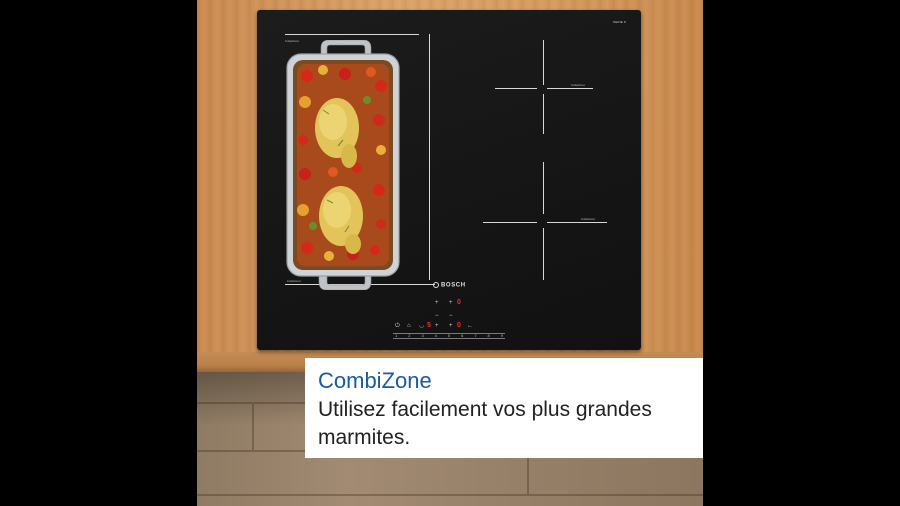 The width and height of the screenshot is (900, 506). What do you see at coordinates (619, 22) in the screenshot?
I see `series-badge: SERIE 8` at bounding box center [619, 22].